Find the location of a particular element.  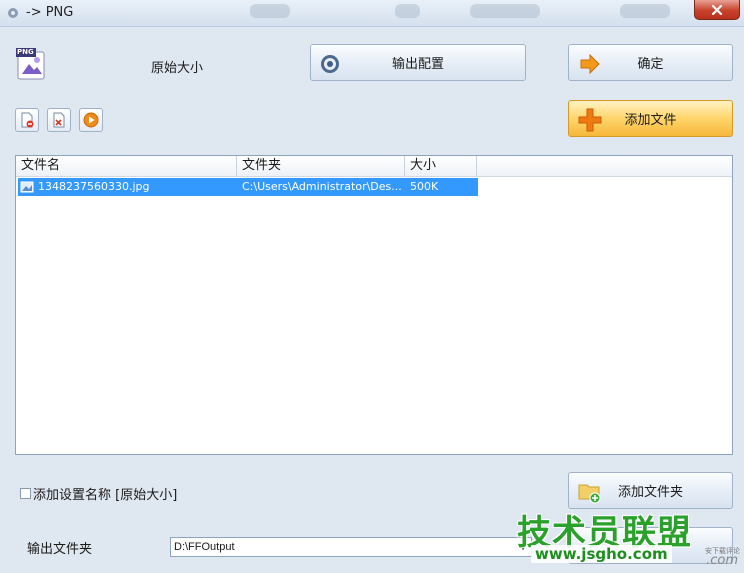

png-format-icon: PNG is located at coordinates (31, 64).